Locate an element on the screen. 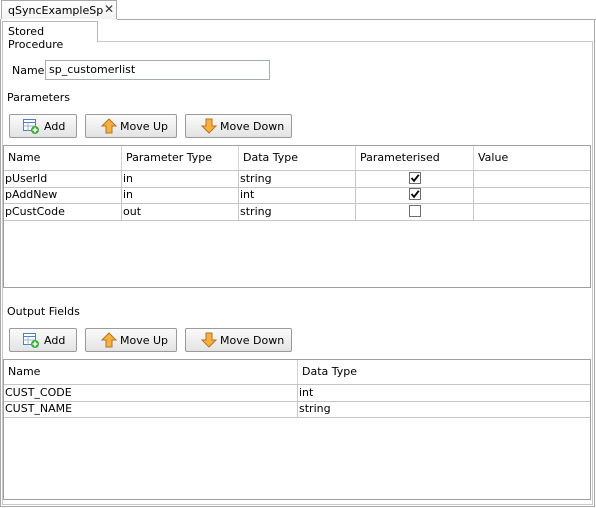 This screenshot has width=596, height=508. name-input: sp_customerlist is located at coordinates (157, 70).